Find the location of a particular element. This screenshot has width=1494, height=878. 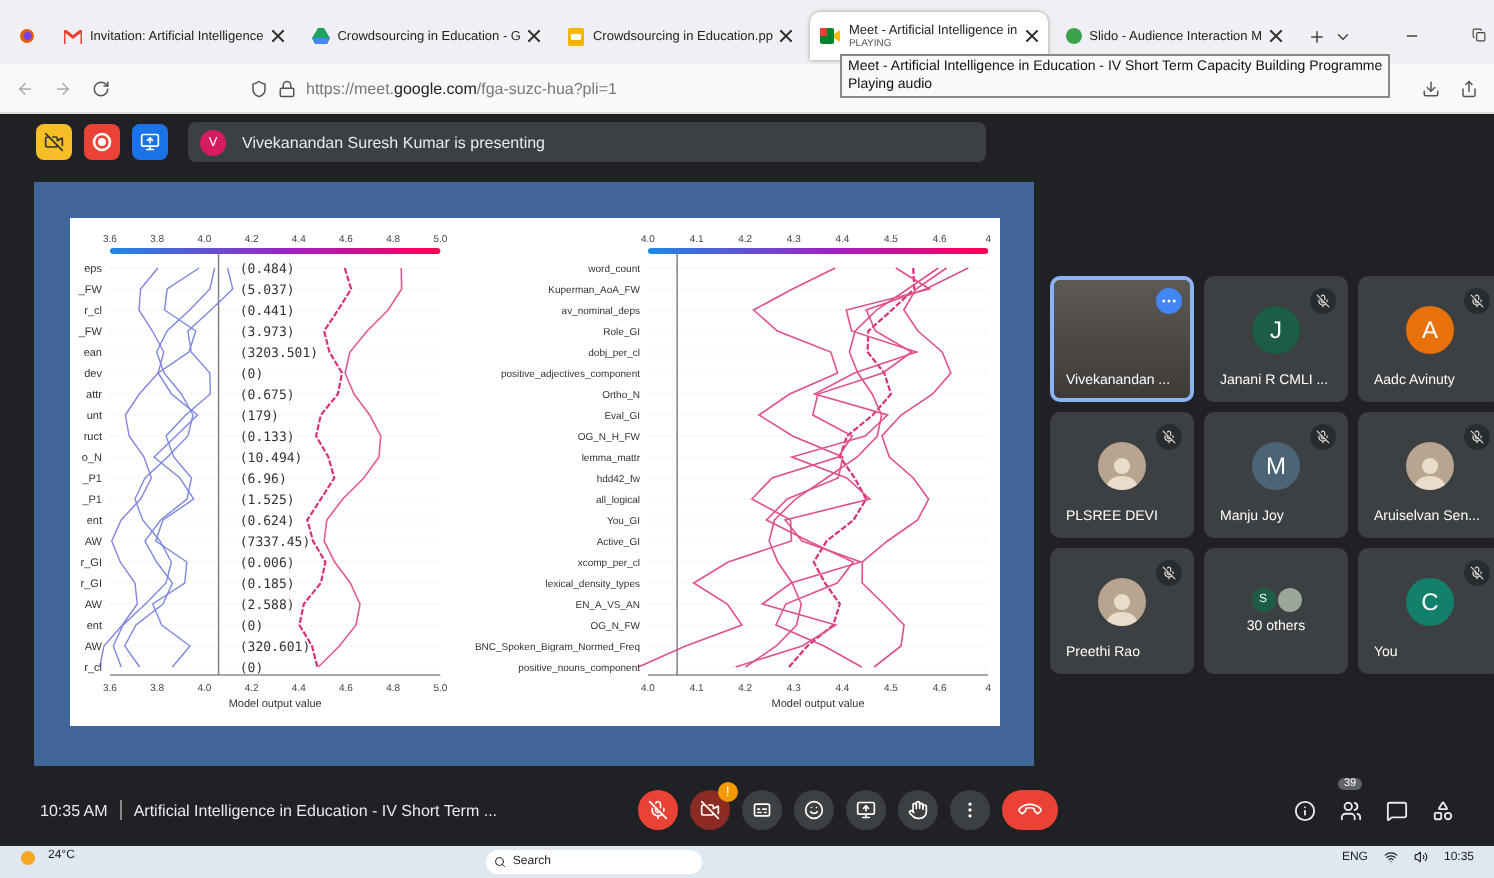

presenter-text: Vivekanandan Suresh Kumar is presenting is located at coordinates (393, 142).